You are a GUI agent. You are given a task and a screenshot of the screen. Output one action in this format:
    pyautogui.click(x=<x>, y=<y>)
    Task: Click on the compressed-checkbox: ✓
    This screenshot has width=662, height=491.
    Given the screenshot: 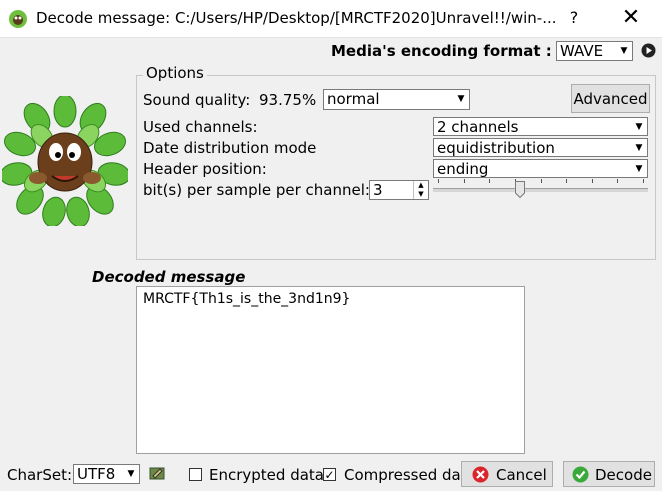 What is the action you would take?
    pyautogui.click(x=329, y=474)
    